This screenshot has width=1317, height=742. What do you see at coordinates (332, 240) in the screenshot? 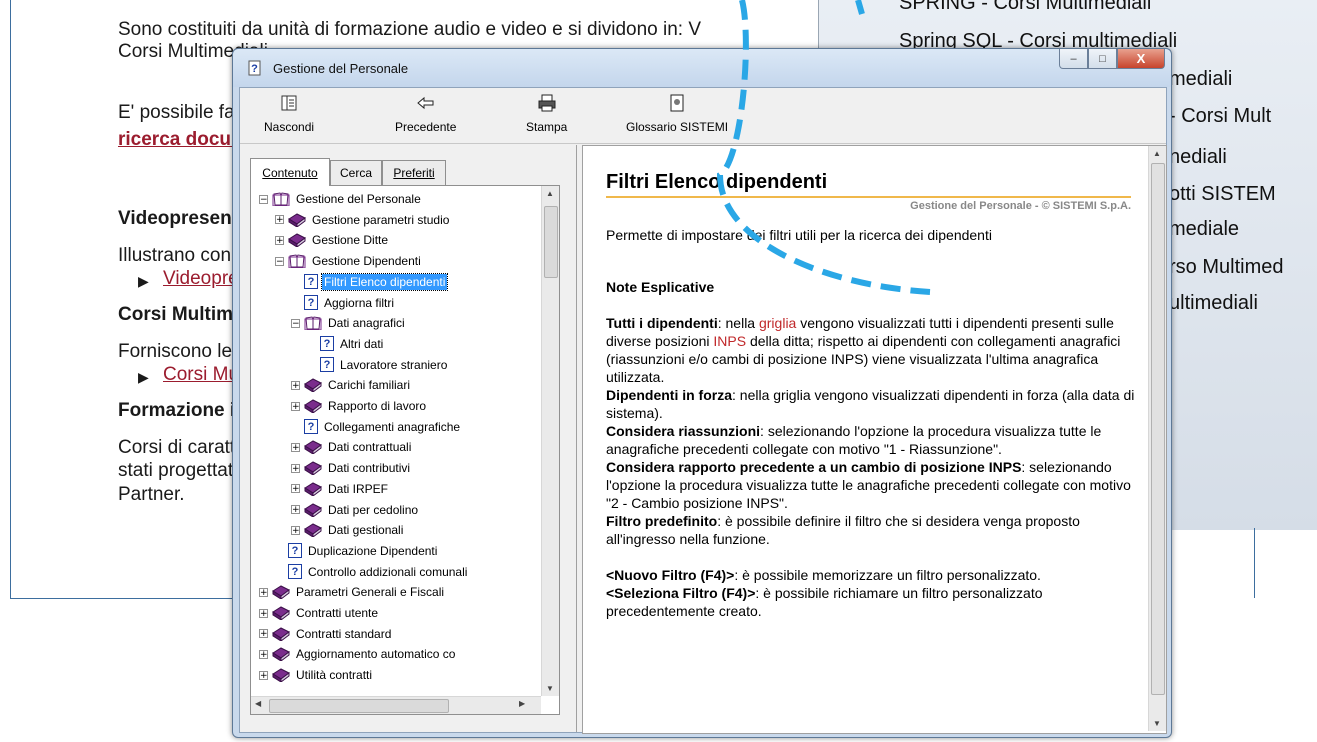
I see `tree-node: + Gestione Ditte` at bounding box center [332, 240].